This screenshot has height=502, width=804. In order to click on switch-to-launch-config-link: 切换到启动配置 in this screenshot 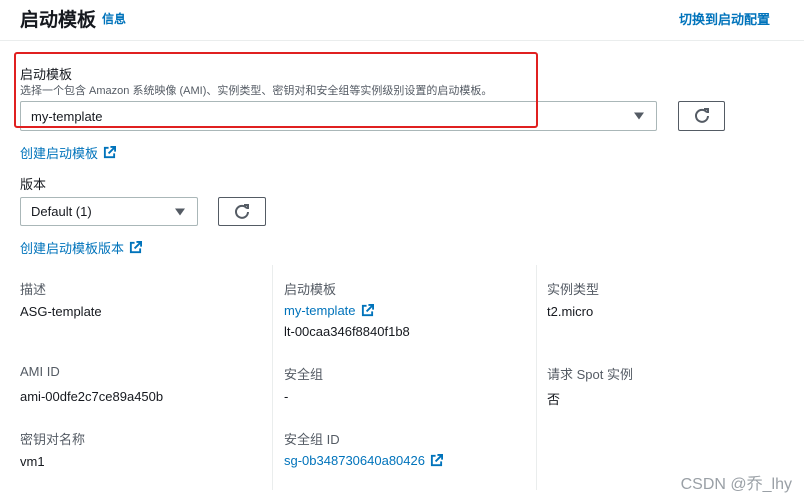, I will do `click(724, 18)`.